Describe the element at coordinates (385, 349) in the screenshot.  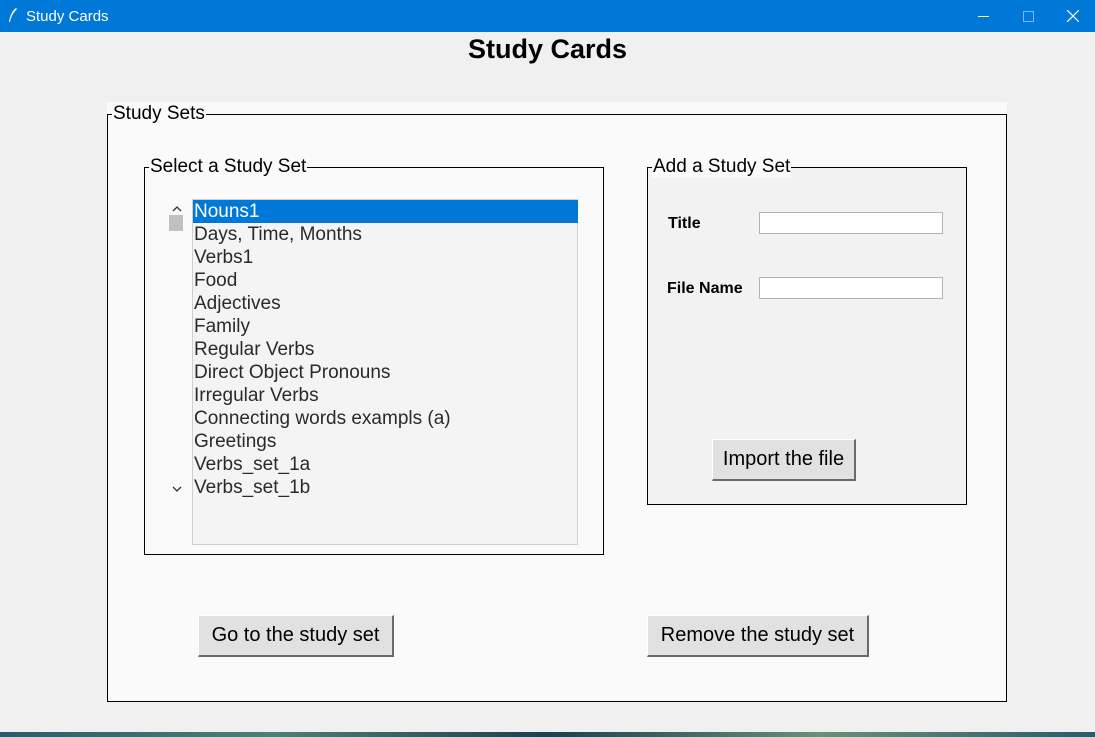
I see `list-item: Regular Verbs` at that location.